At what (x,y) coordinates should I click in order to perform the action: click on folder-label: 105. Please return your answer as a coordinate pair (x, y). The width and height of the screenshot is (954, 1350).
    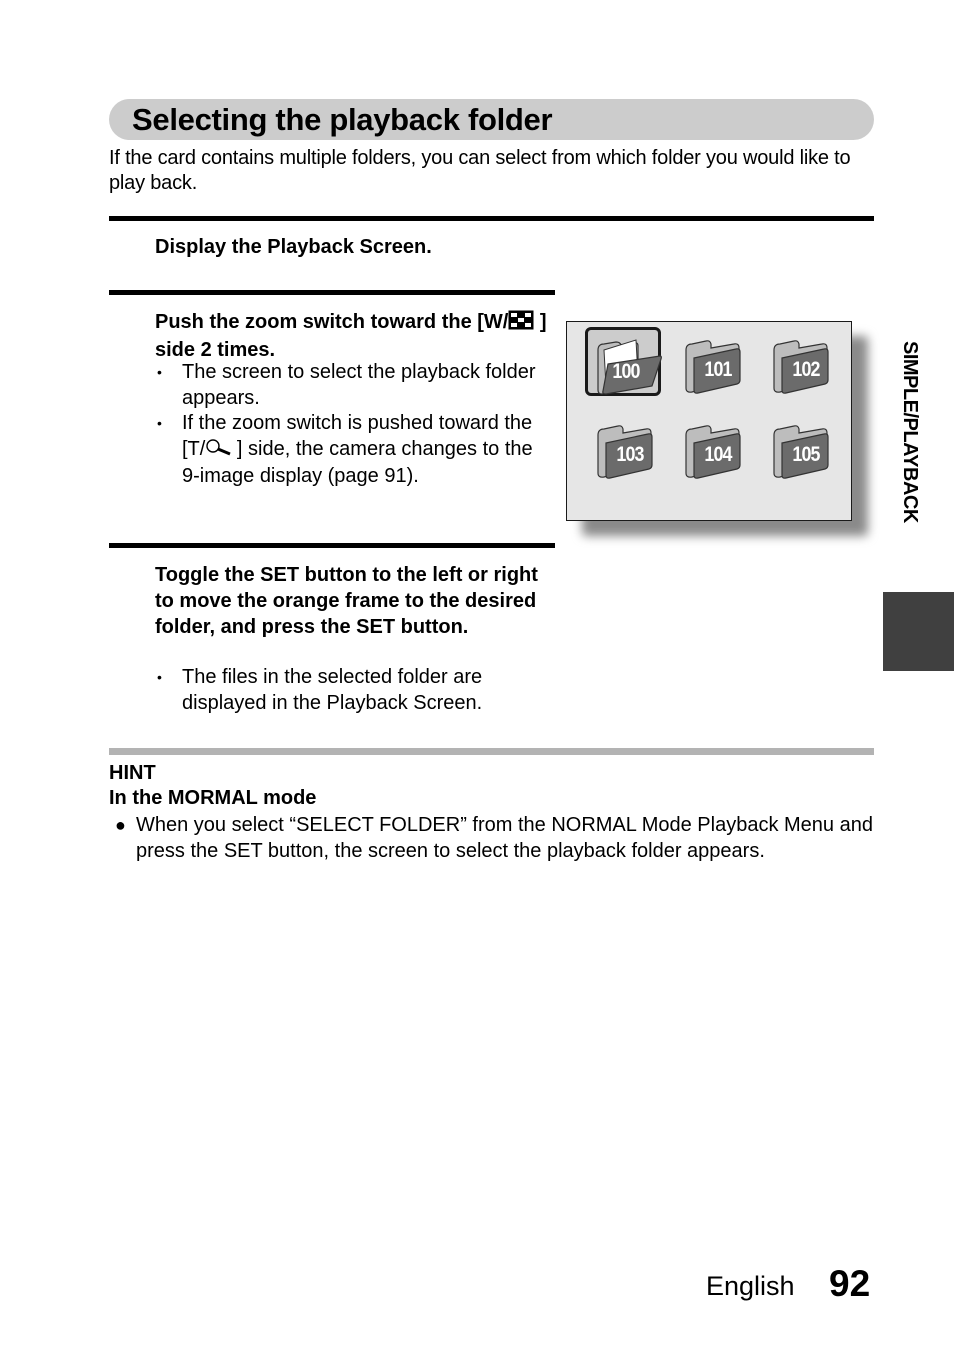
    Looking at the image, I should click on (806, 454).